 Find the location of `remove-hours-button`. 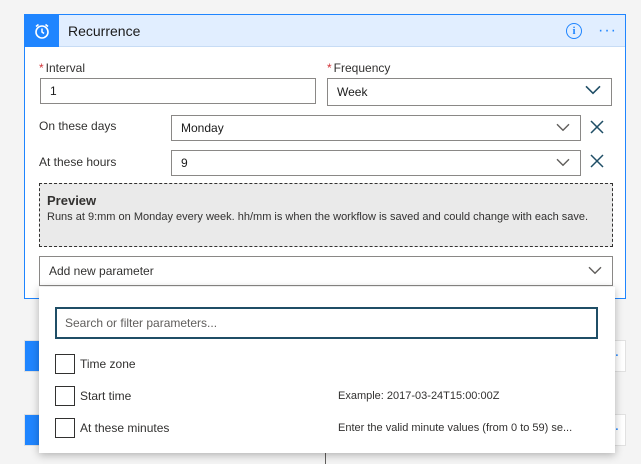

remove-hours-button is located at coordinates (597, 161).